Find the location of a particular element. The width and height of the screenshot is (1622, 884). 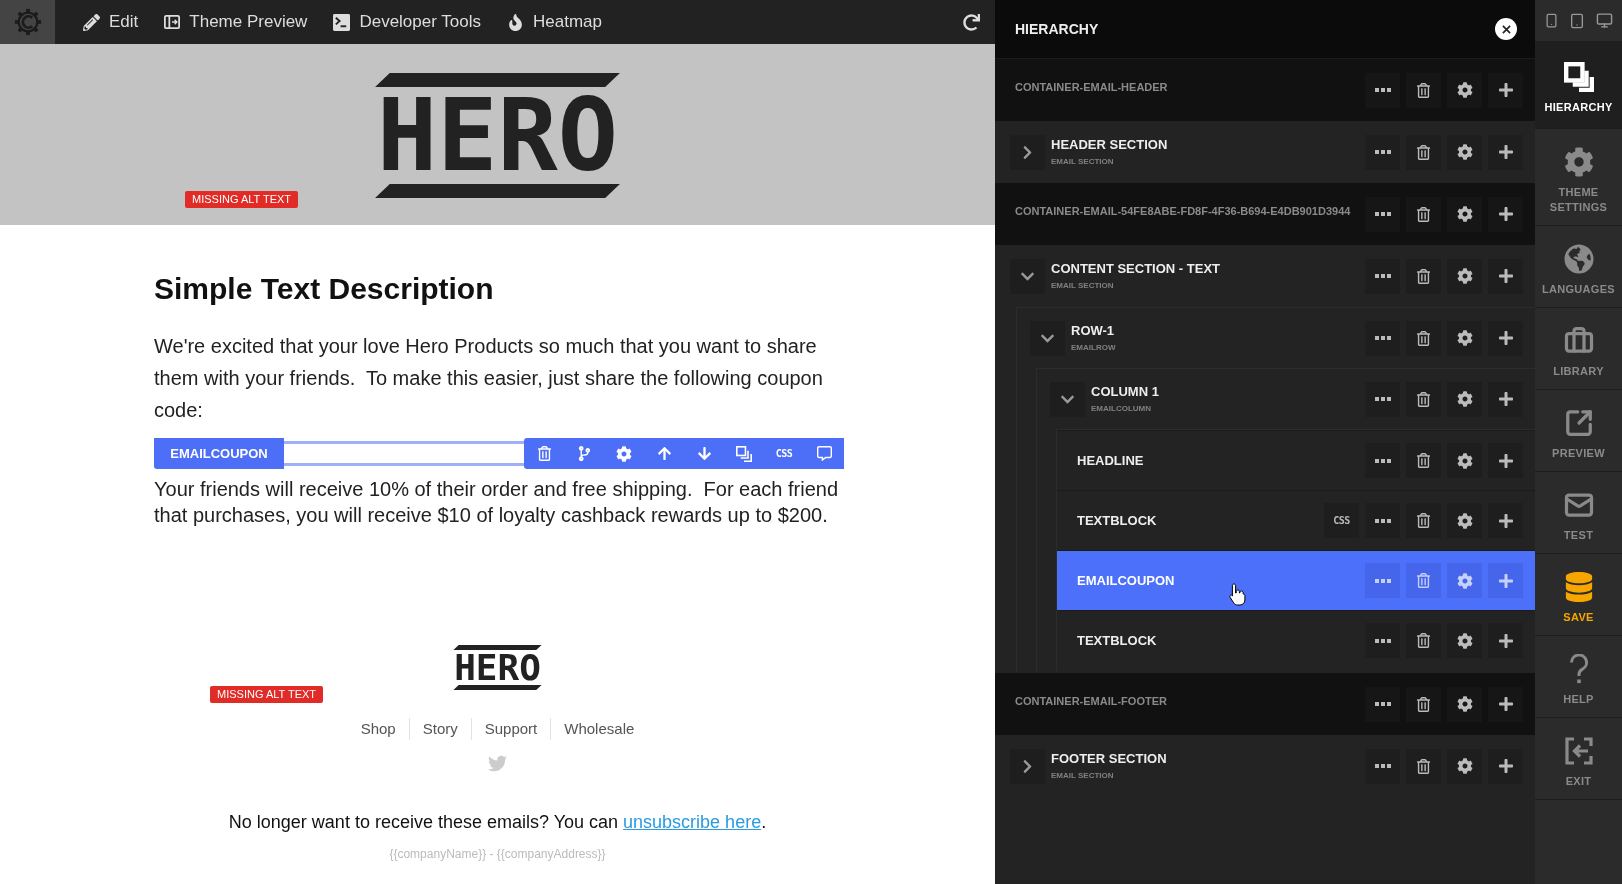

toolbar-item: Developer Tools is located at coordinates (407, 22).